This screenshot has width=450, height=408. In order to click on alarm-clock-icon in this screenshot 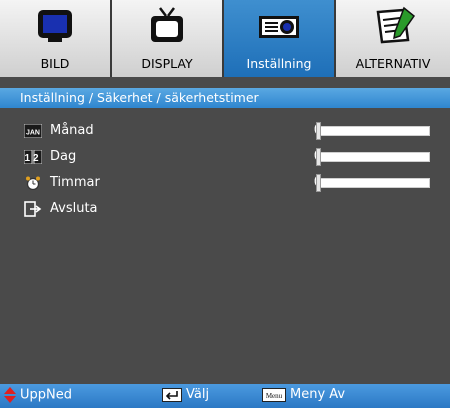, I will do `click(33, 183)`.